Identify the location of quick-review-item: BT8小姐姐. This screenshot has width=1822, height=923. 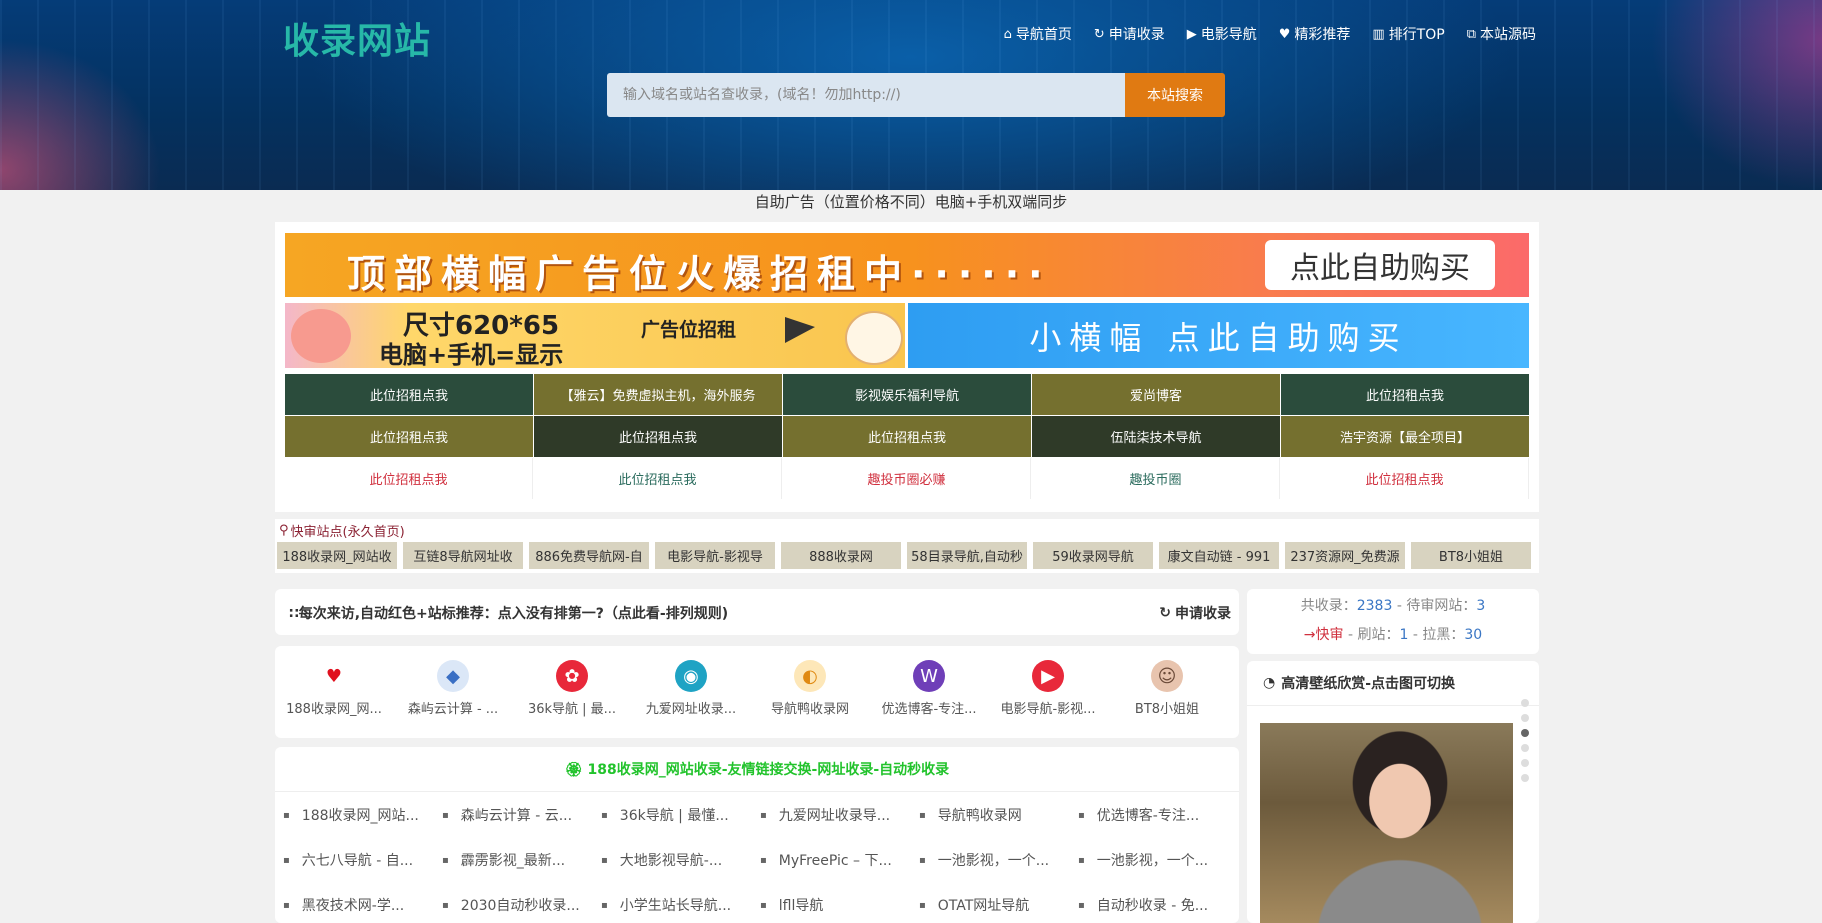
(1471, 555).